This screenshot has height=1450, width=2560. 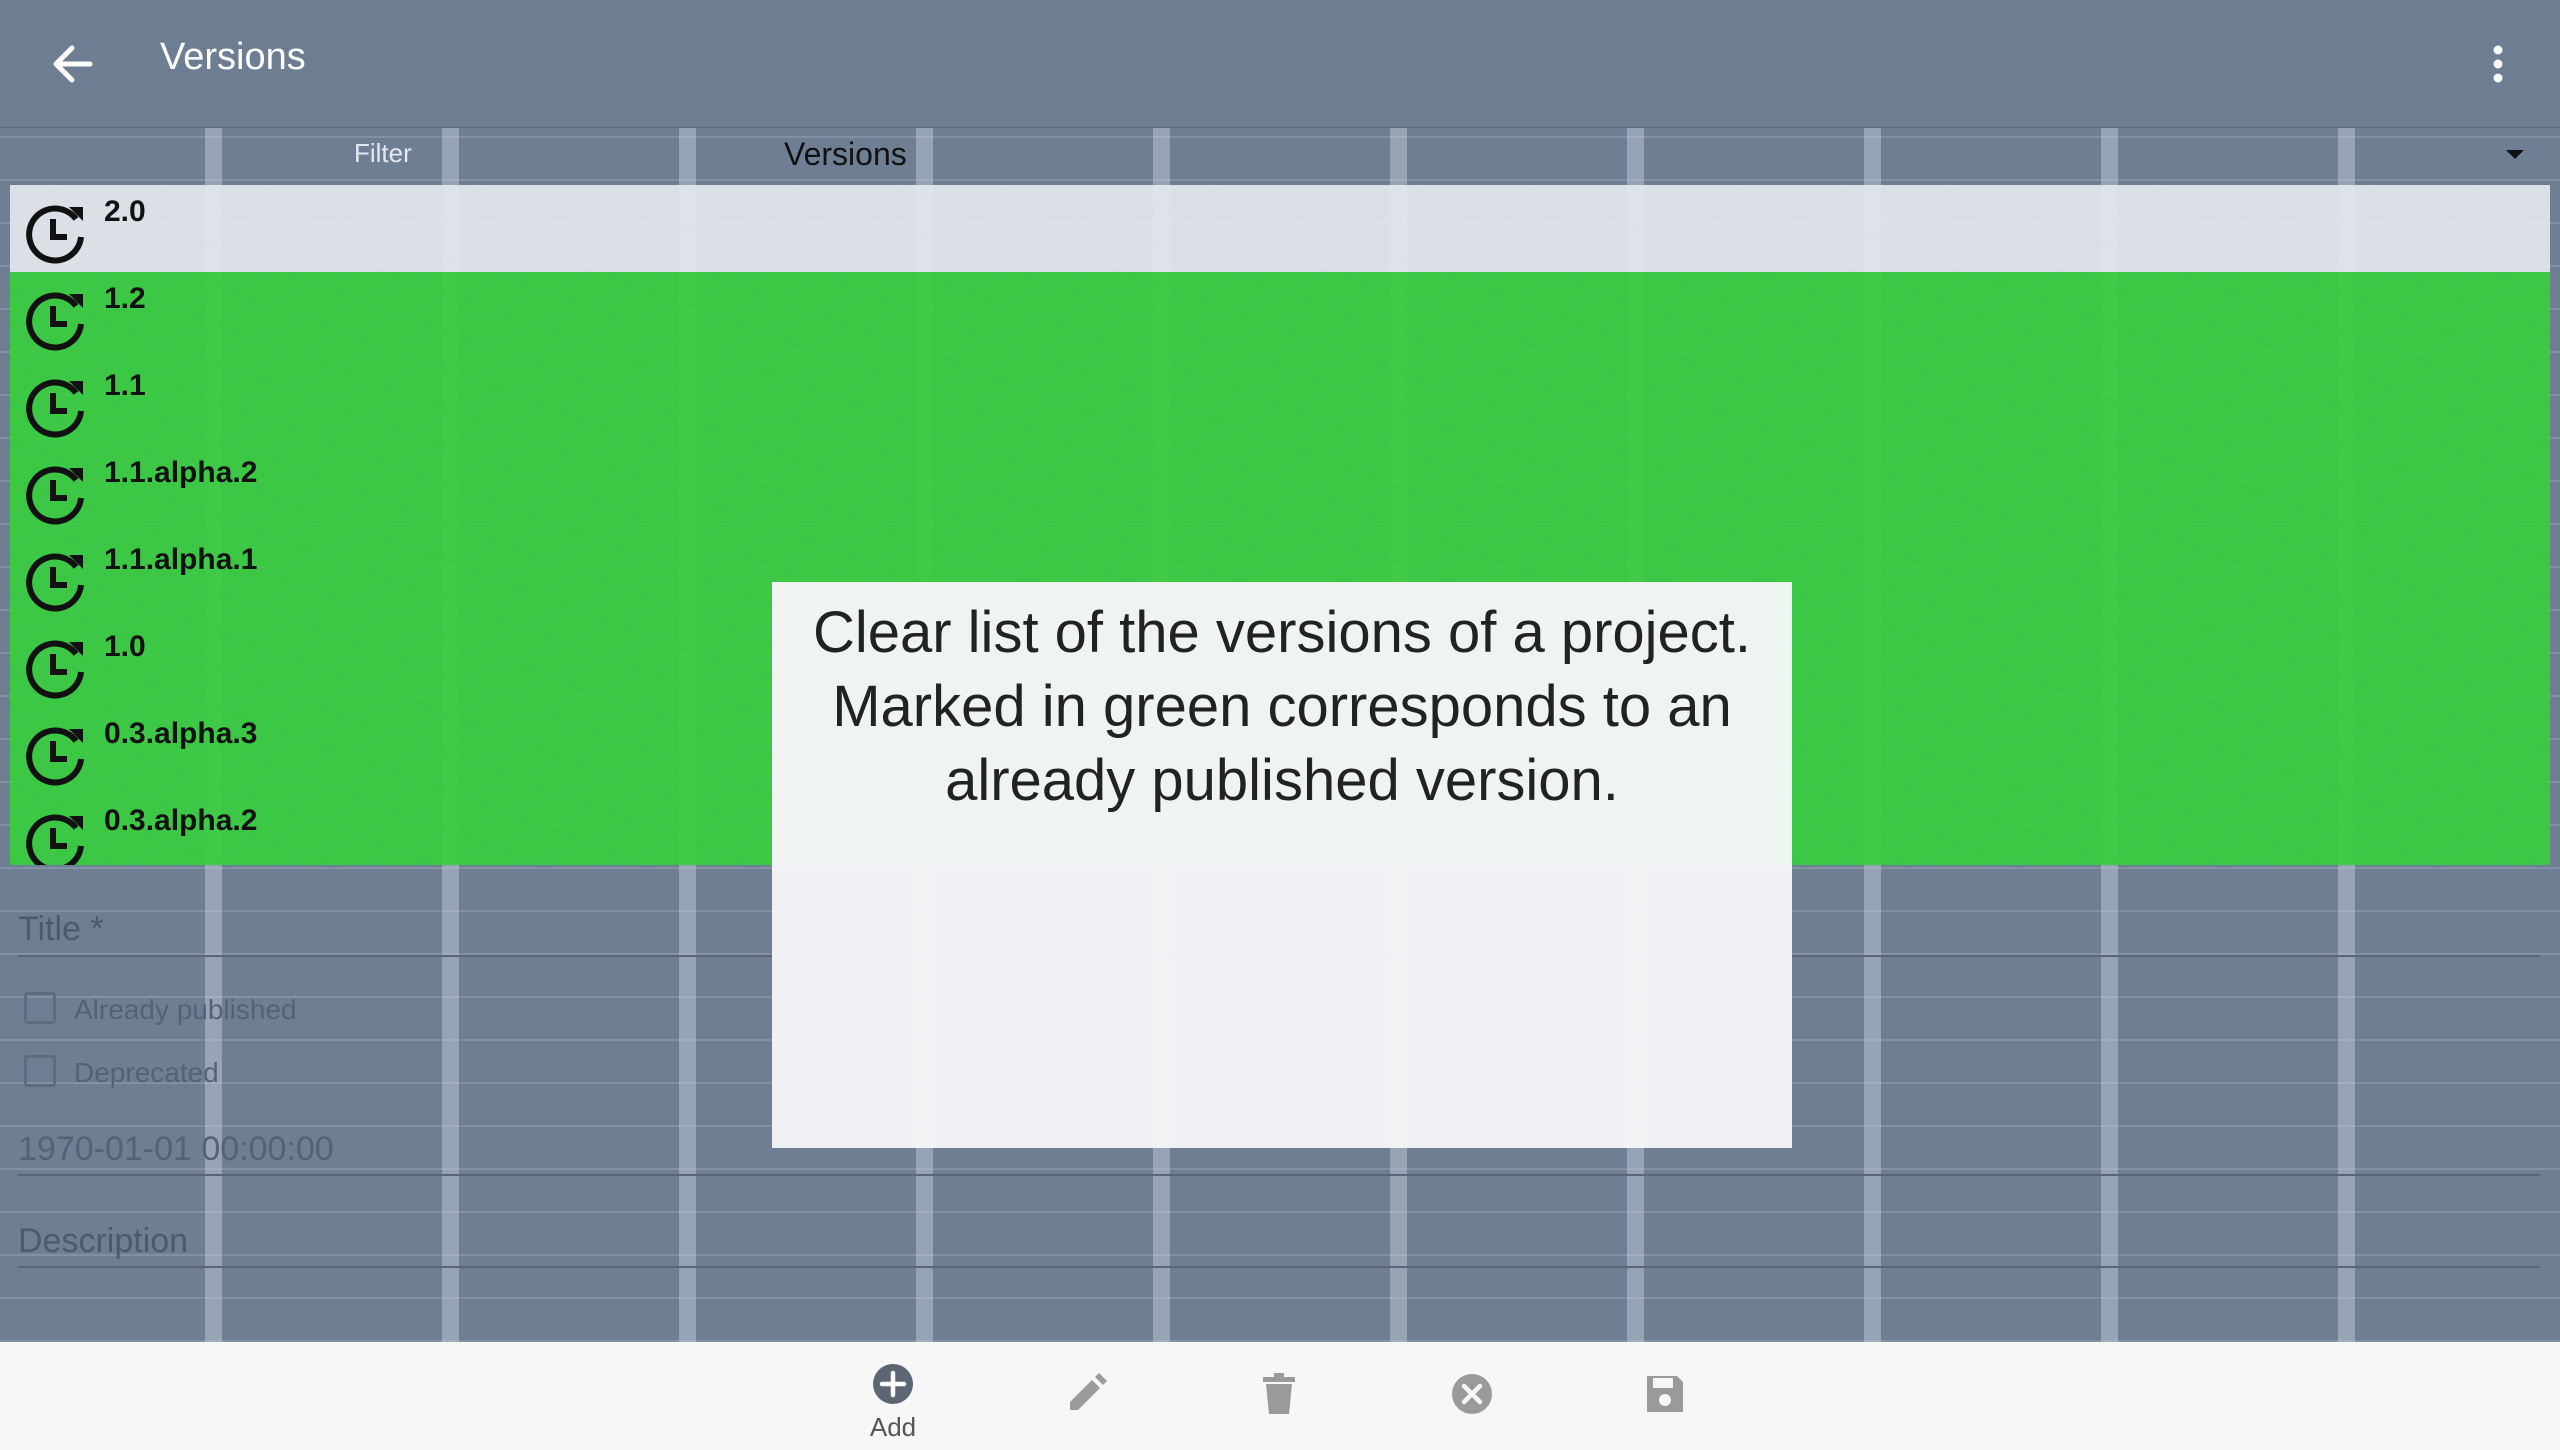 I want to click on add-button-label: Add, so click(x=893, y=1427).